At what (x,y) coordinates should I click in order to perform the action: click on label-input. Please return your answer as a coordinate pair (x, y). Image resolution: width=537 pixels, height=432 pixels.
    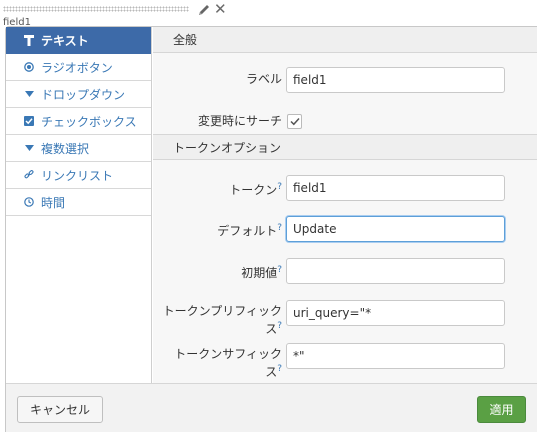
    Looking at the image, I should click on (395, 80).